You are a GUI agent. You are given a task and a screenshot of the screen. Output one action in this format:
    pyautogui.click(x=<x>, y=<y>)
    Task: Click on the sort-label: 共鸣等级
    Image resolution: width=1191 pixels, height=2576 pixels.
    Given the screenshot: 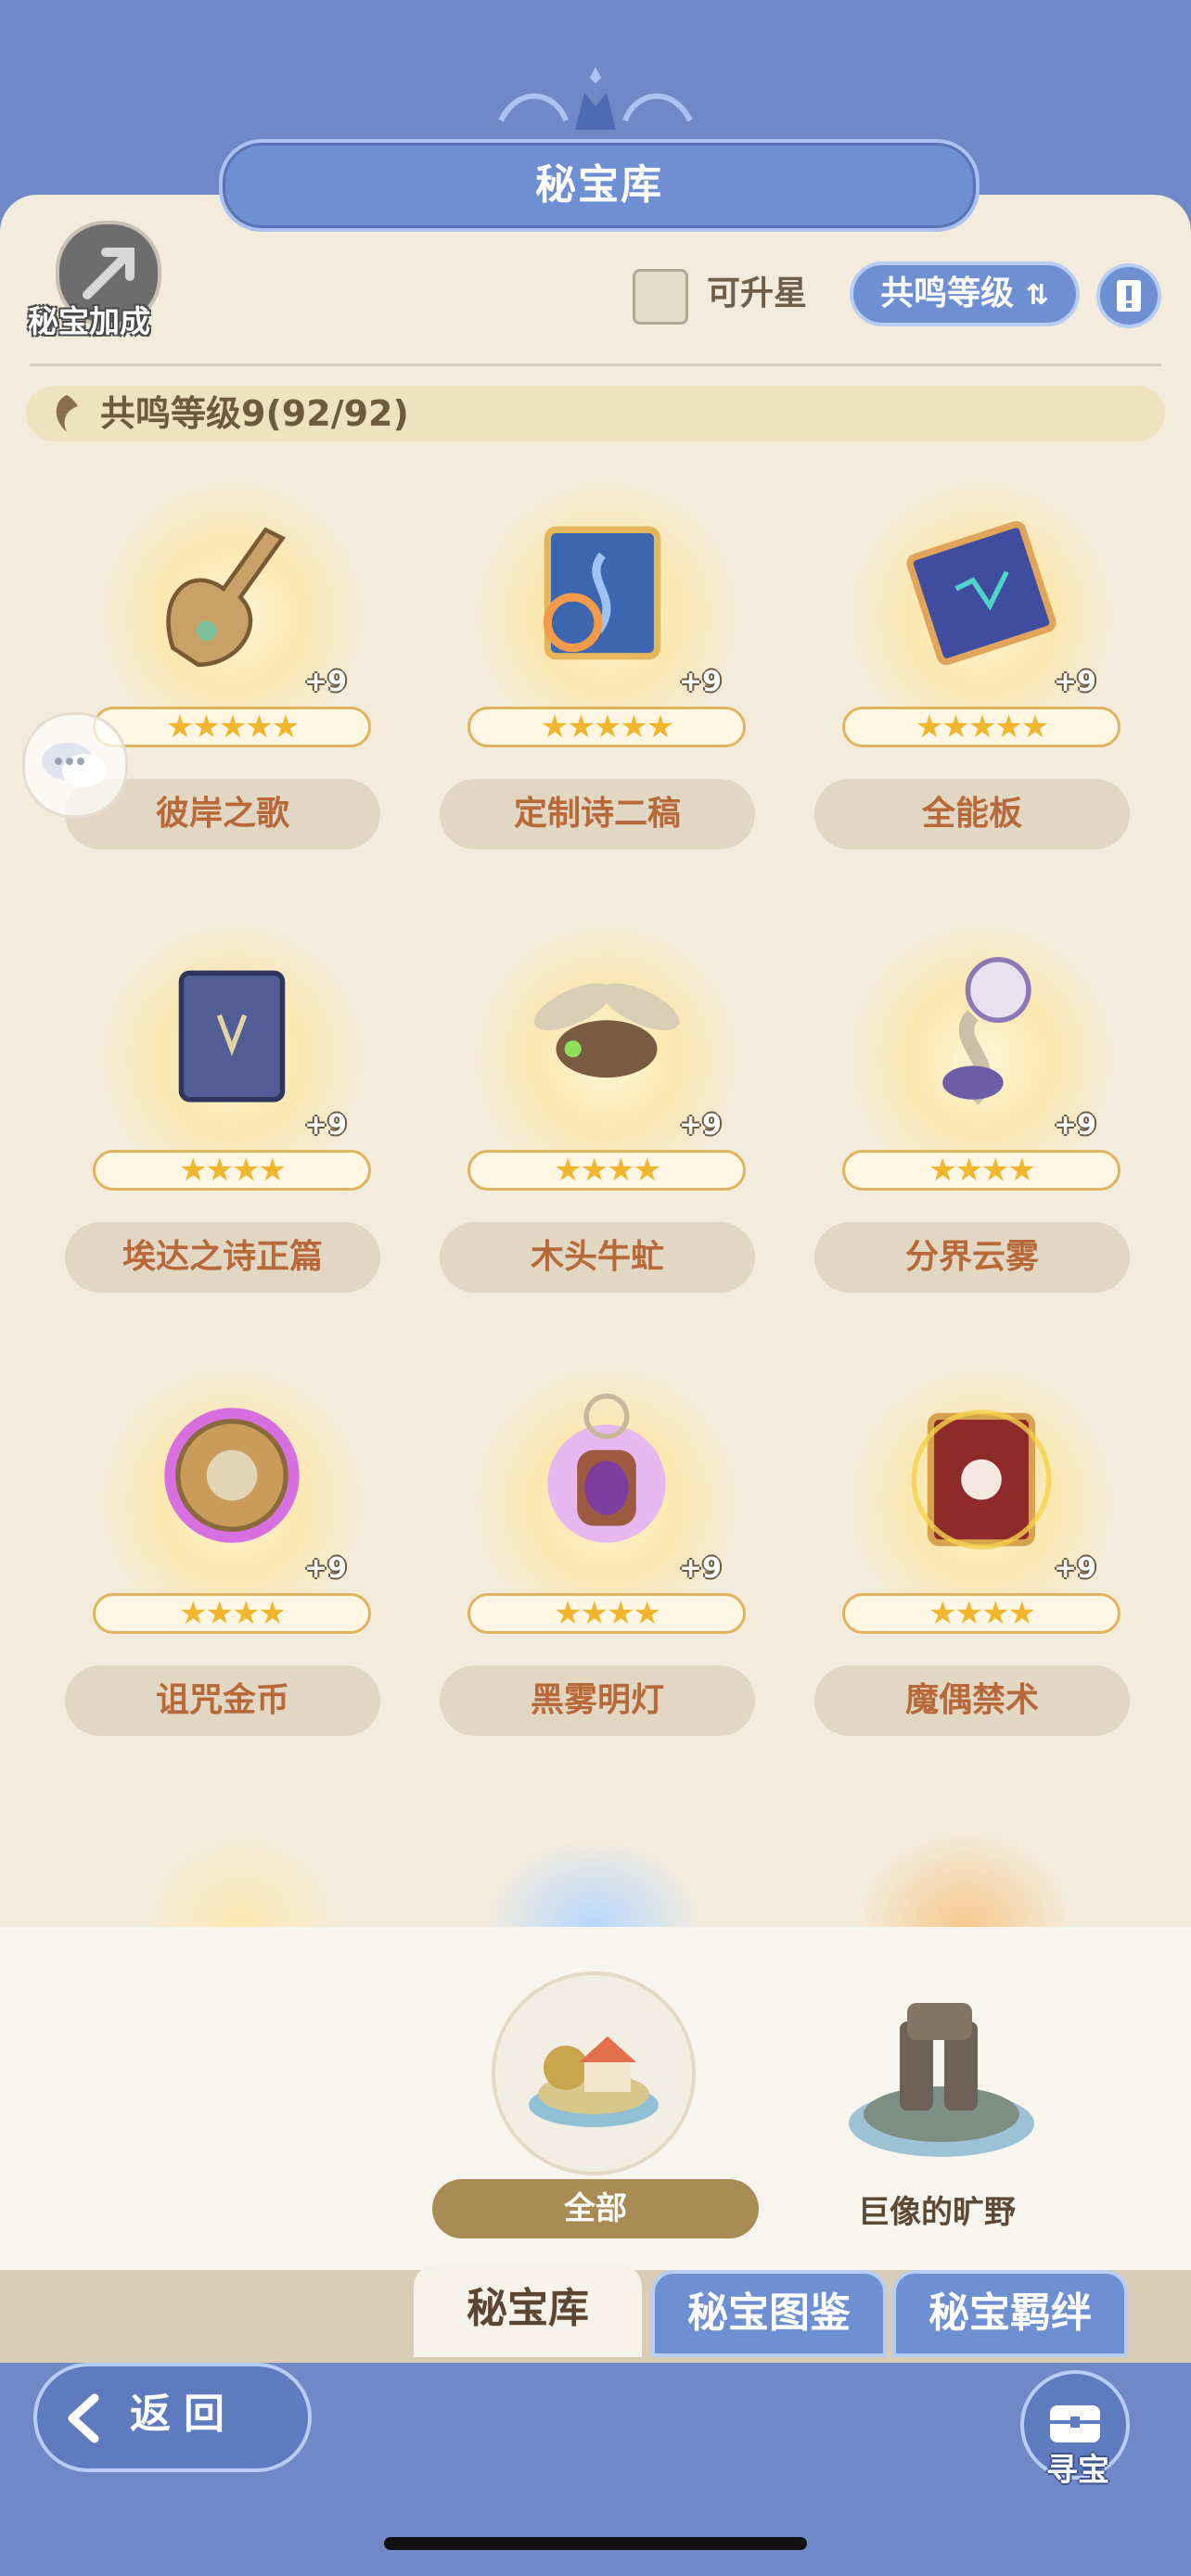 What is the action you would take?
    pyautogui.click(x=947, y=293)
    